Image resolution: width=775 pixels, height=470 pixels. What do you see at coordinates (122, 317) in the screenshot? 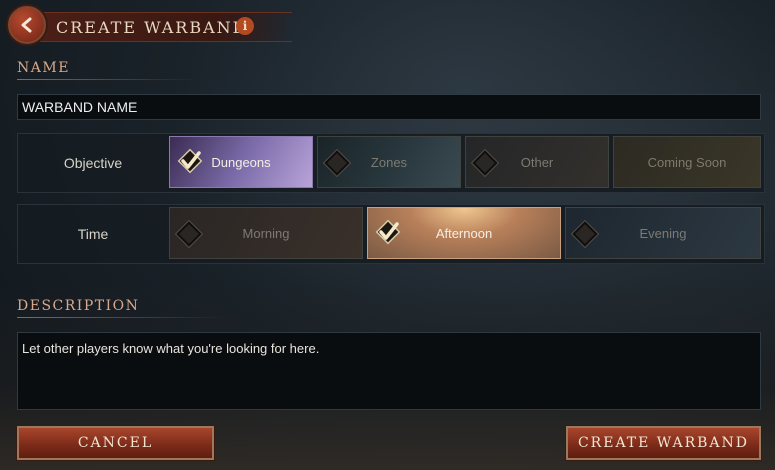
I see `description-underline` at bounding box center [122, 317].